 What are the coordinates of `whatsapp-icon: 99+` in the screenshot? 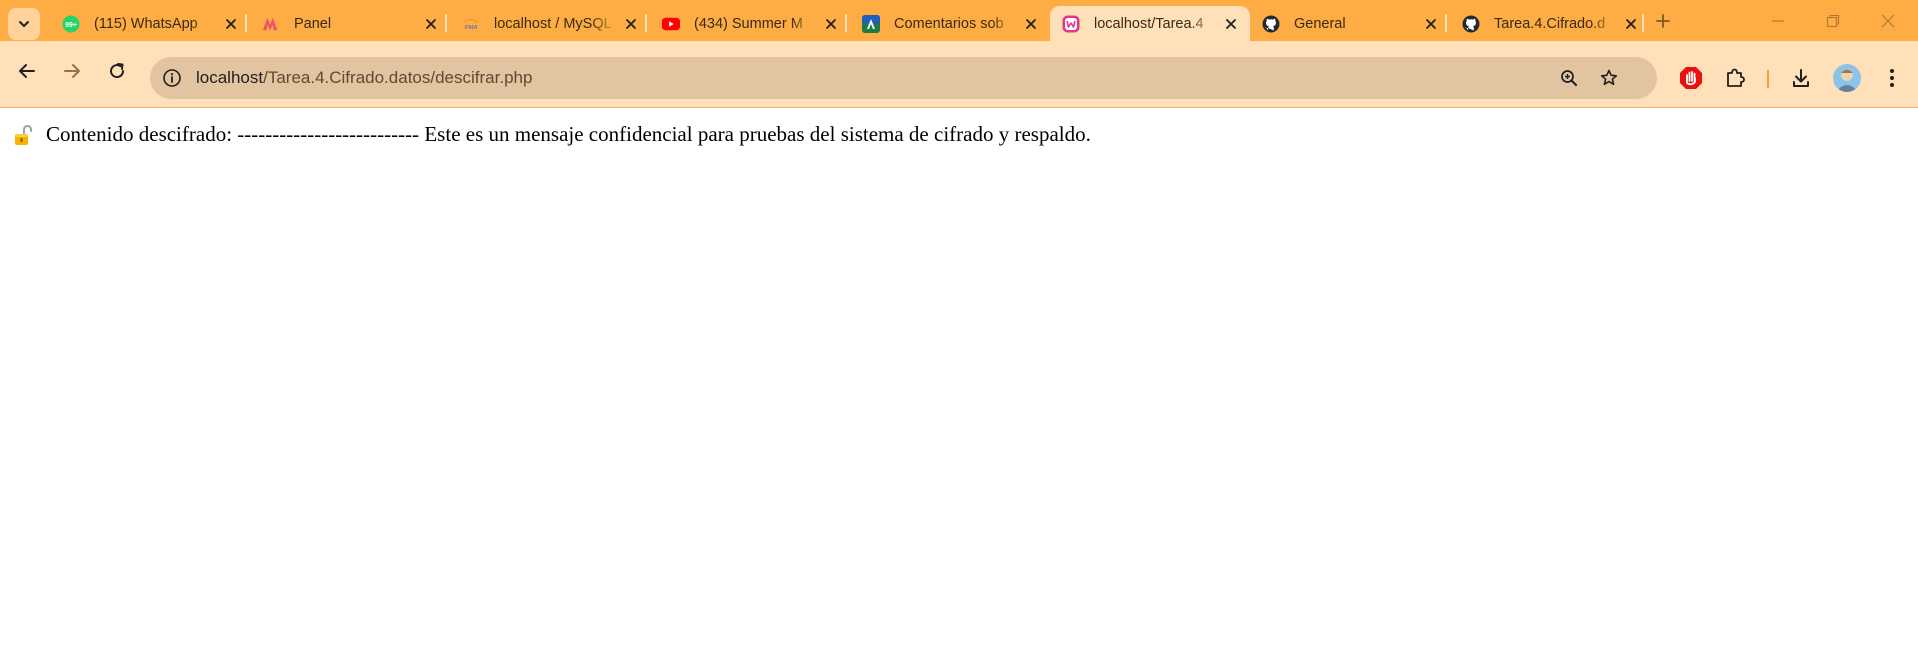 It's located at (71, 24).